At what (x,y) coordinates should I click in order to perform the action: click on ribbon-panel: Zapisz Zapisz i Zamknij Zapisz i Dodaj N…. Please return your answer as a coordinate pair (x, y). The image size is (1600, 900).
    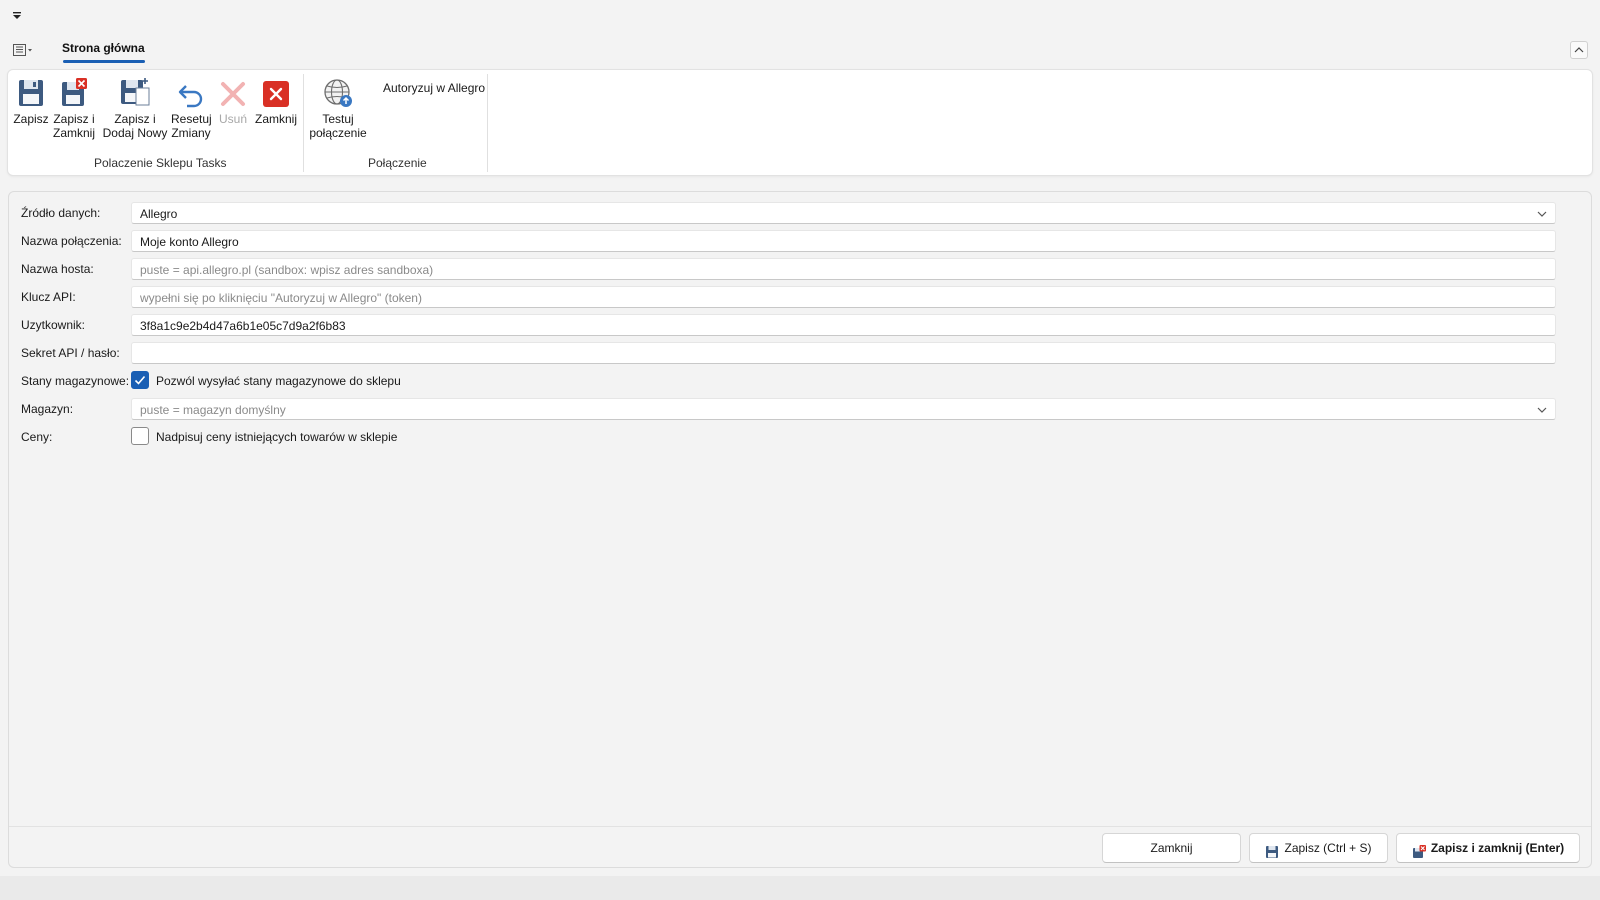
    Looking at the image, I should click on (800, 122).